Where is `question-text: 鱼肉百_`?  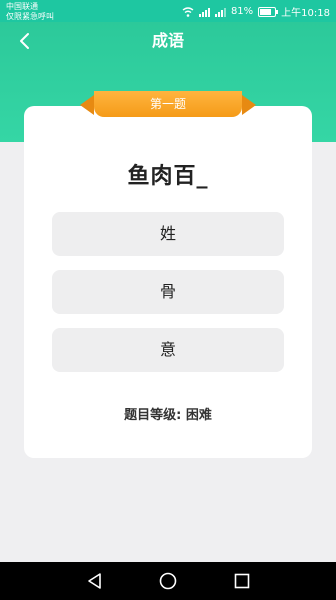
question-text: 鱼肉百_ is located at coordinates (168, 176).